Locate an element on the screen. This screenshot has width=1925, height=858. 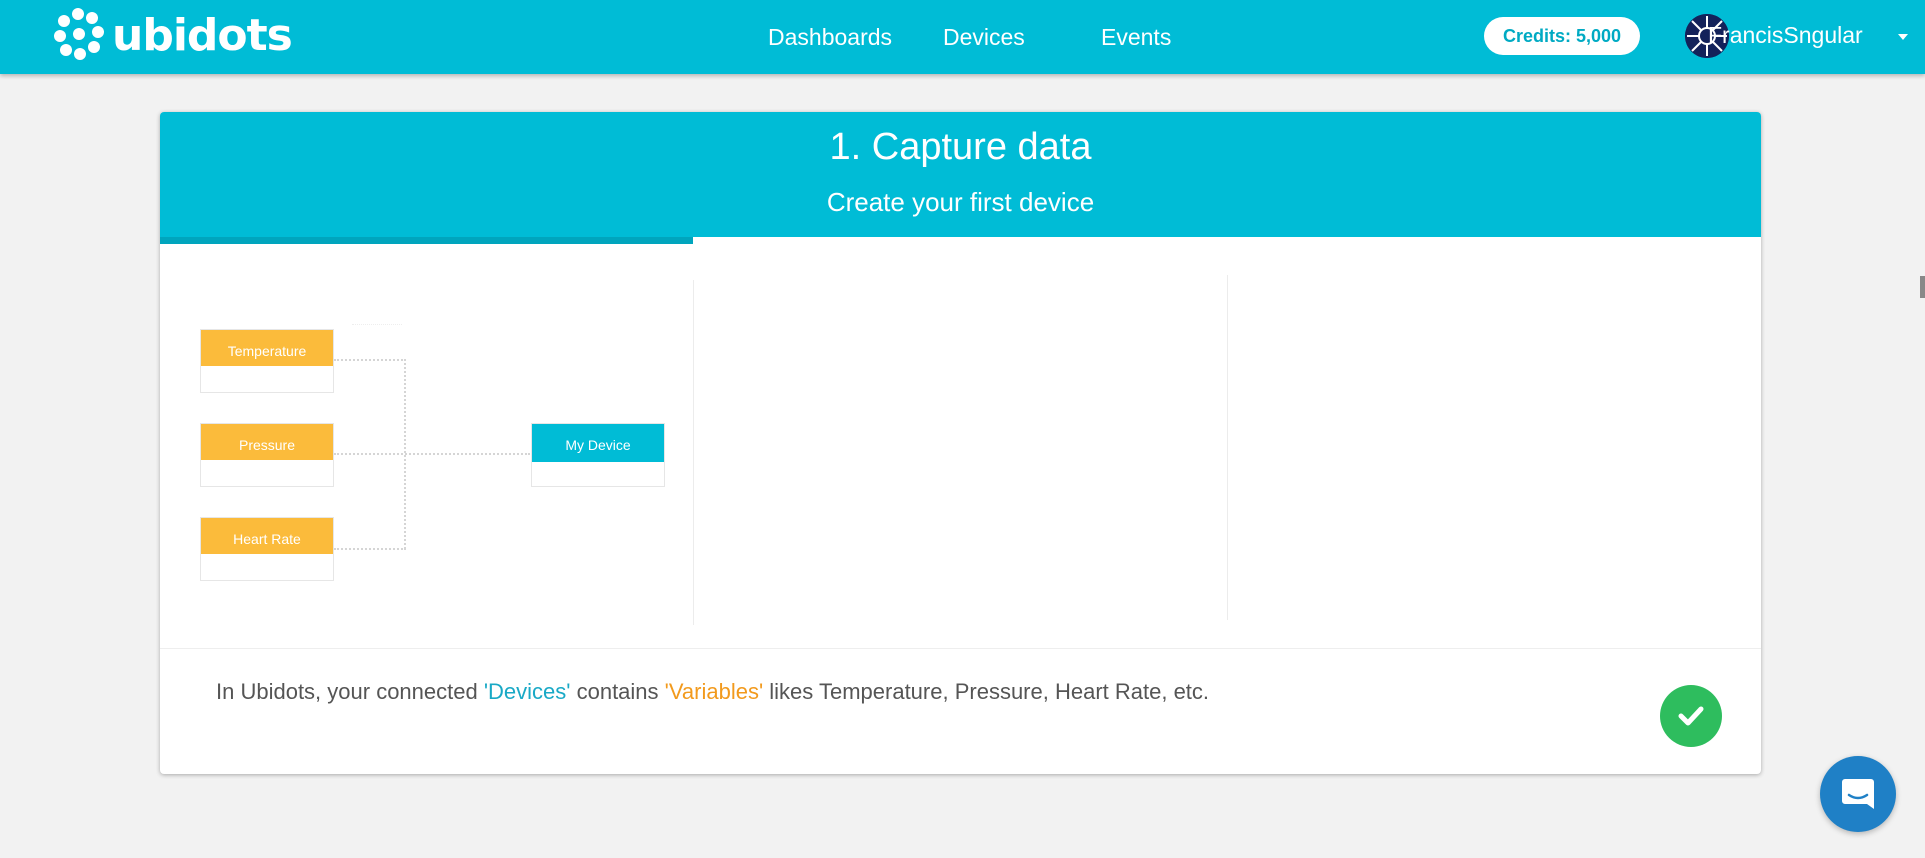
chat-launcher-button is located at coordinates (1858, 794).